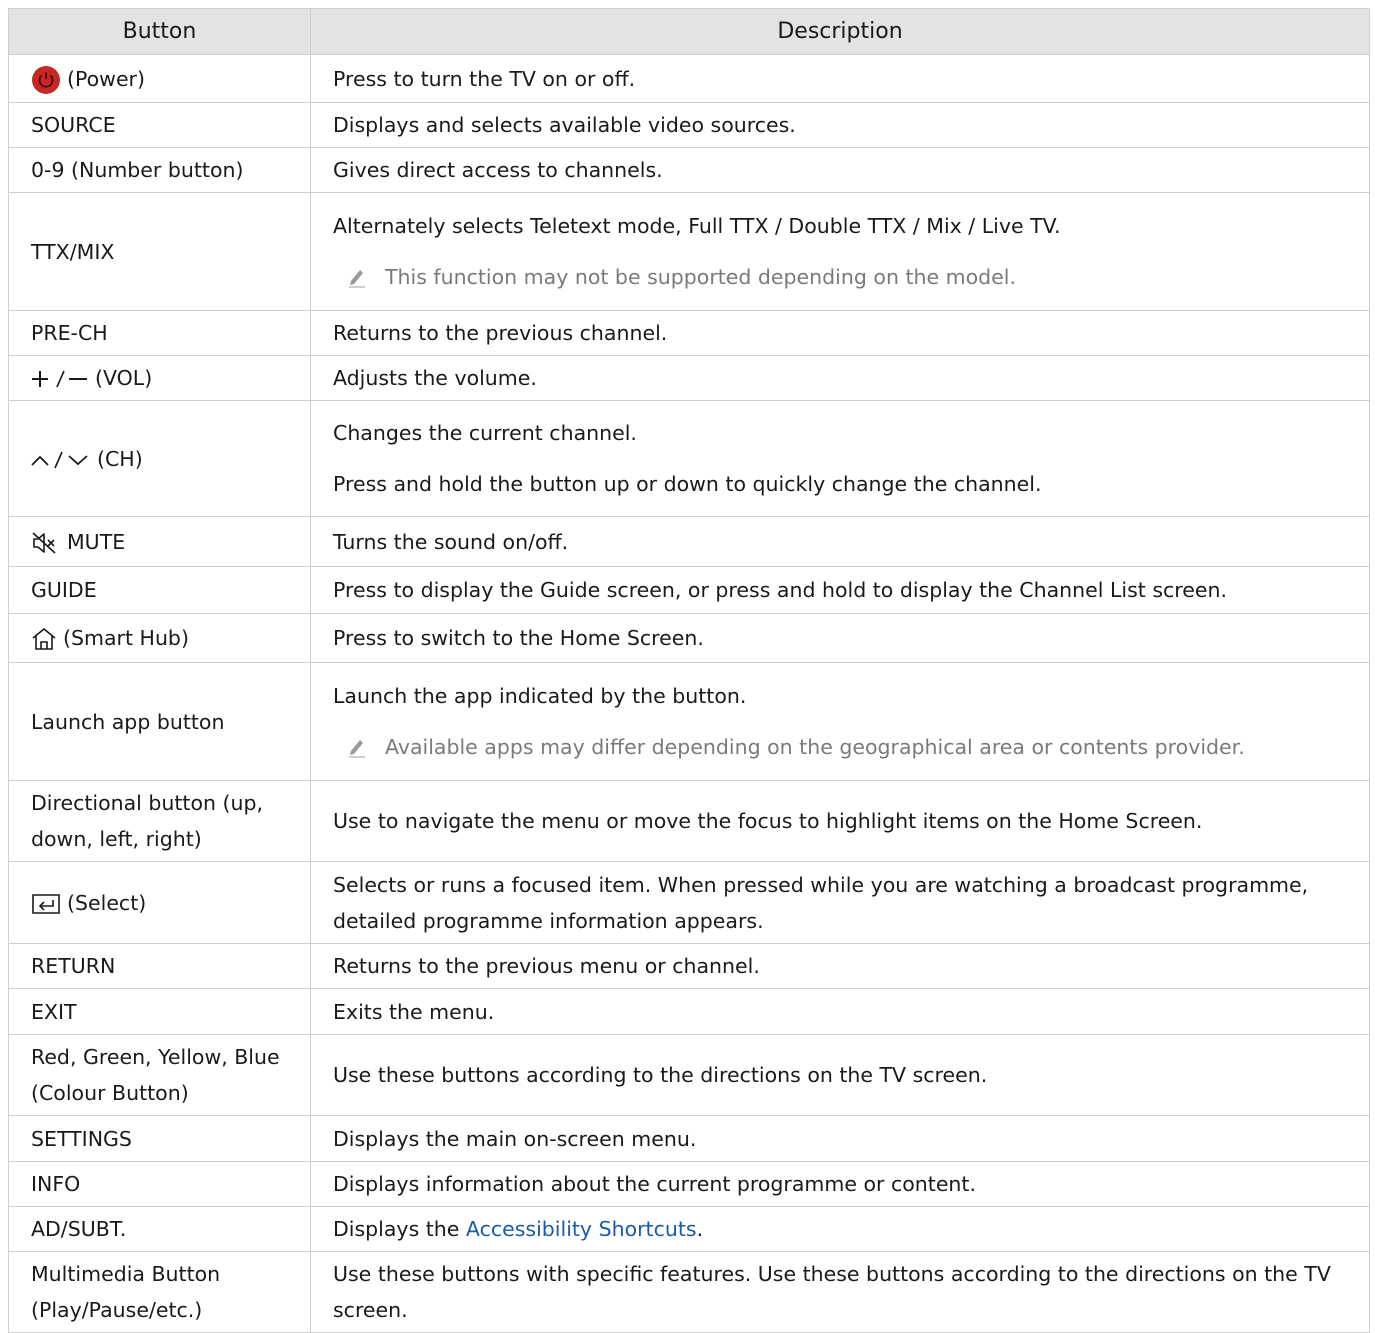  I want to click on description-text: Returns to the previous channel., so click(500, 333).